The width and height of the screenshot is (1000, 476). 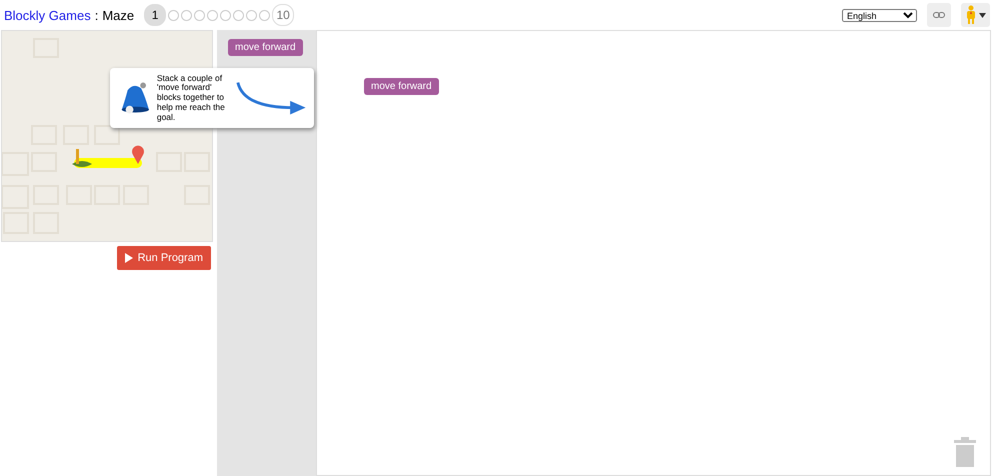 I want to click on game-title: Maze, so click(x=118, y=15).